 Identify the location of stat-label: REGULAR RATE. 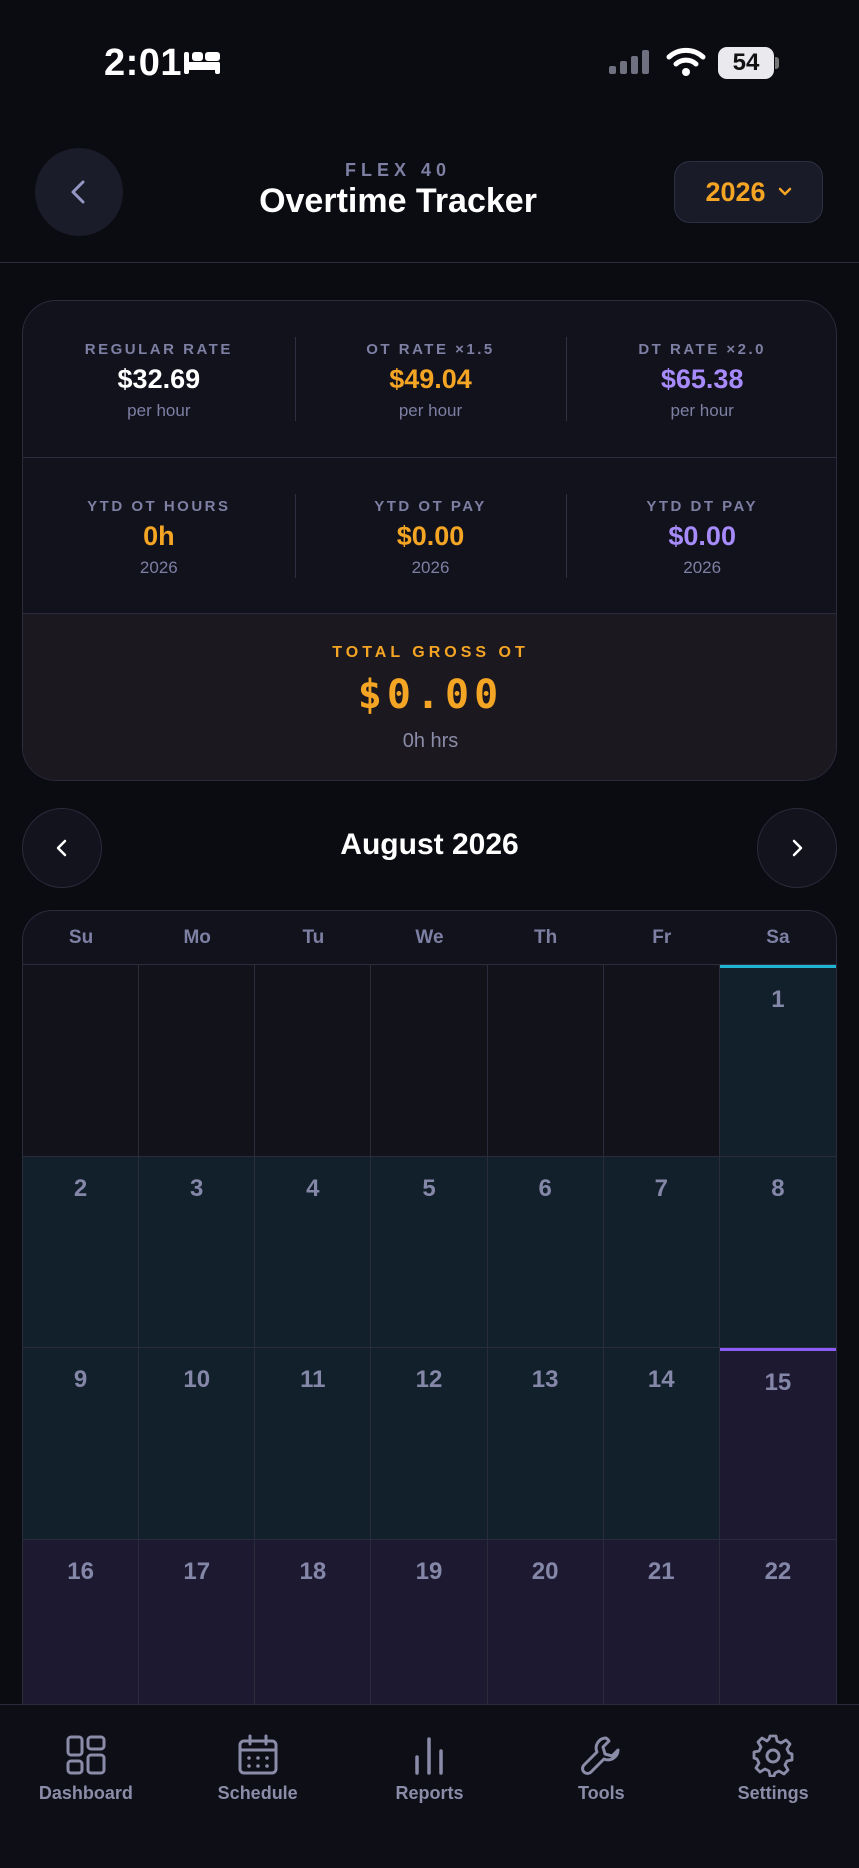
(158, 349).